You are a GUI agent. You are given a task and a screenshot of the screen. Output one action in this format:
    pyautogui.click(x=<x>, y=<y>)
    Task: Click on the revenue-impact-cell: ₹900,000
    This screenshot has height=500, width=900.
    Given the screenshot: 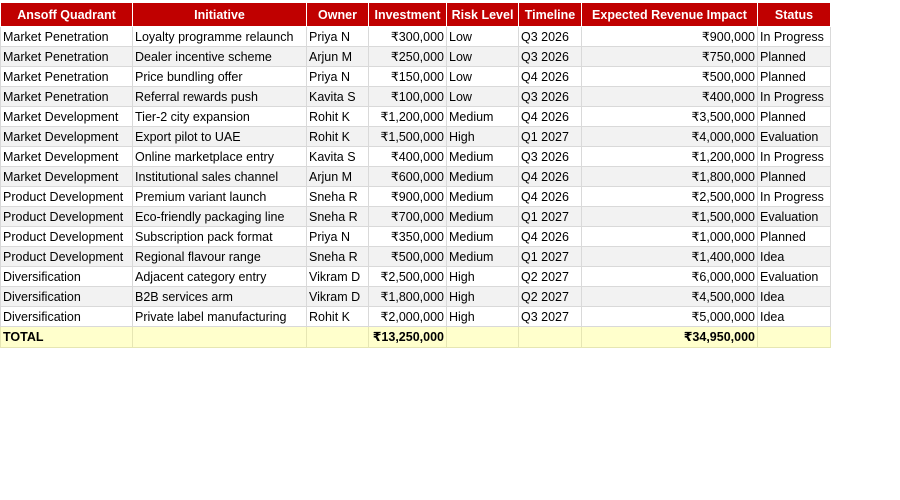 What is the action you would take?
    pyautogui.click(x=669, y=36)
    